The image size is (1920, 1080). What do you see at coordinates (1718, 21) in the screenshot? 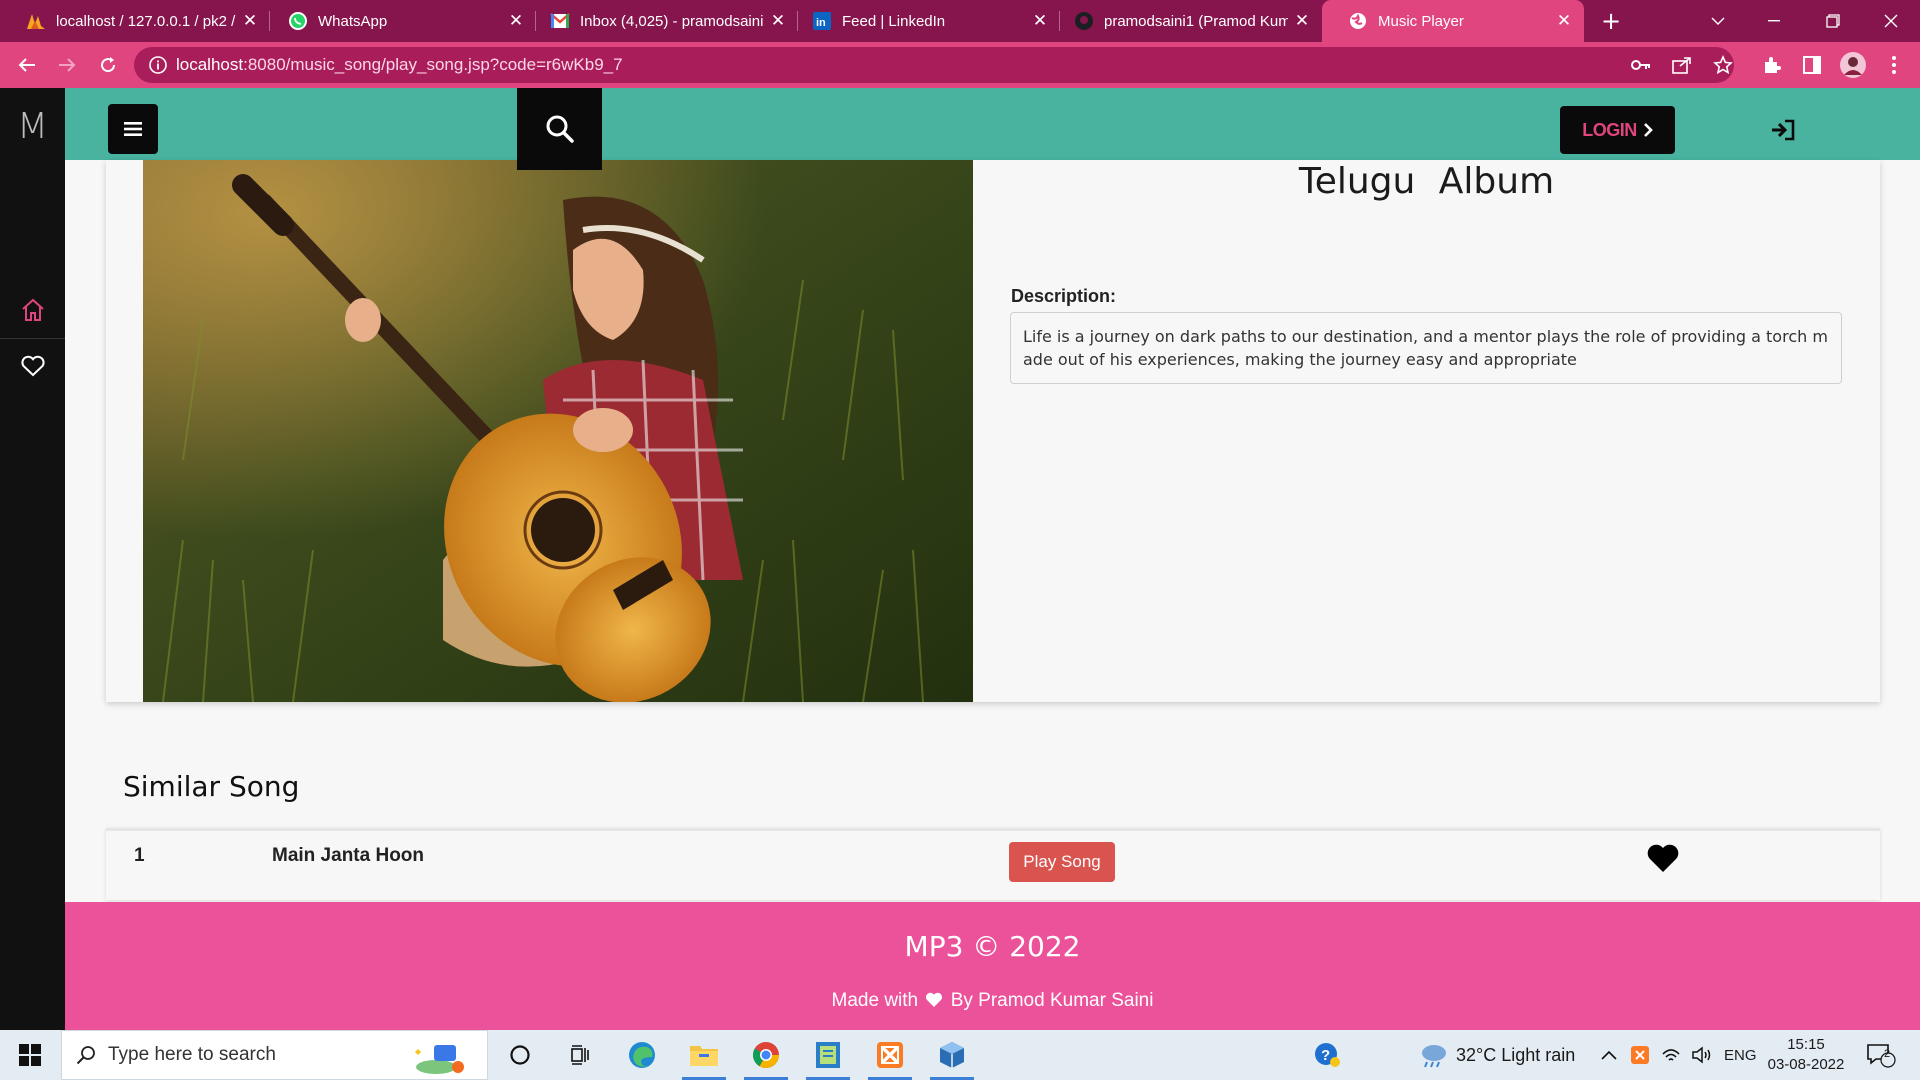
I see `tab-search-button` at bounding box center [1718, 21].